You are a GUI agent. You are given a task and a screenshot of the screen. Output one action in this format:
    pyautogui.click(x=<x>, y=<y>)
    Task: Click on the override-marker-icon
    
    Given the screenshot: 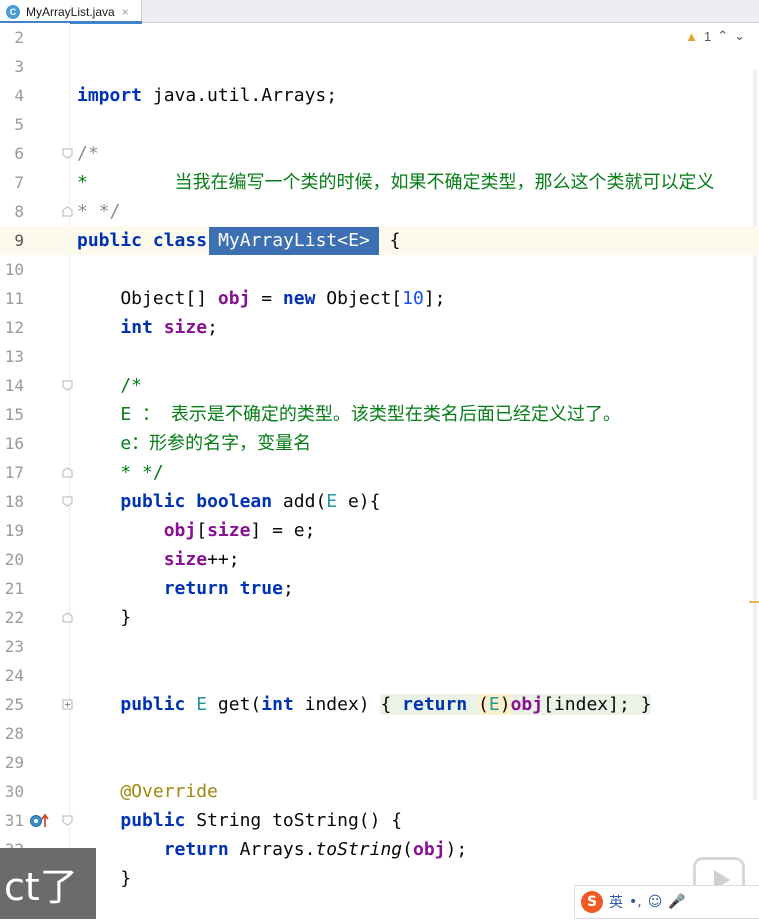 What is the action you would take?
    pyautogui.click(x=39, y=821)
    